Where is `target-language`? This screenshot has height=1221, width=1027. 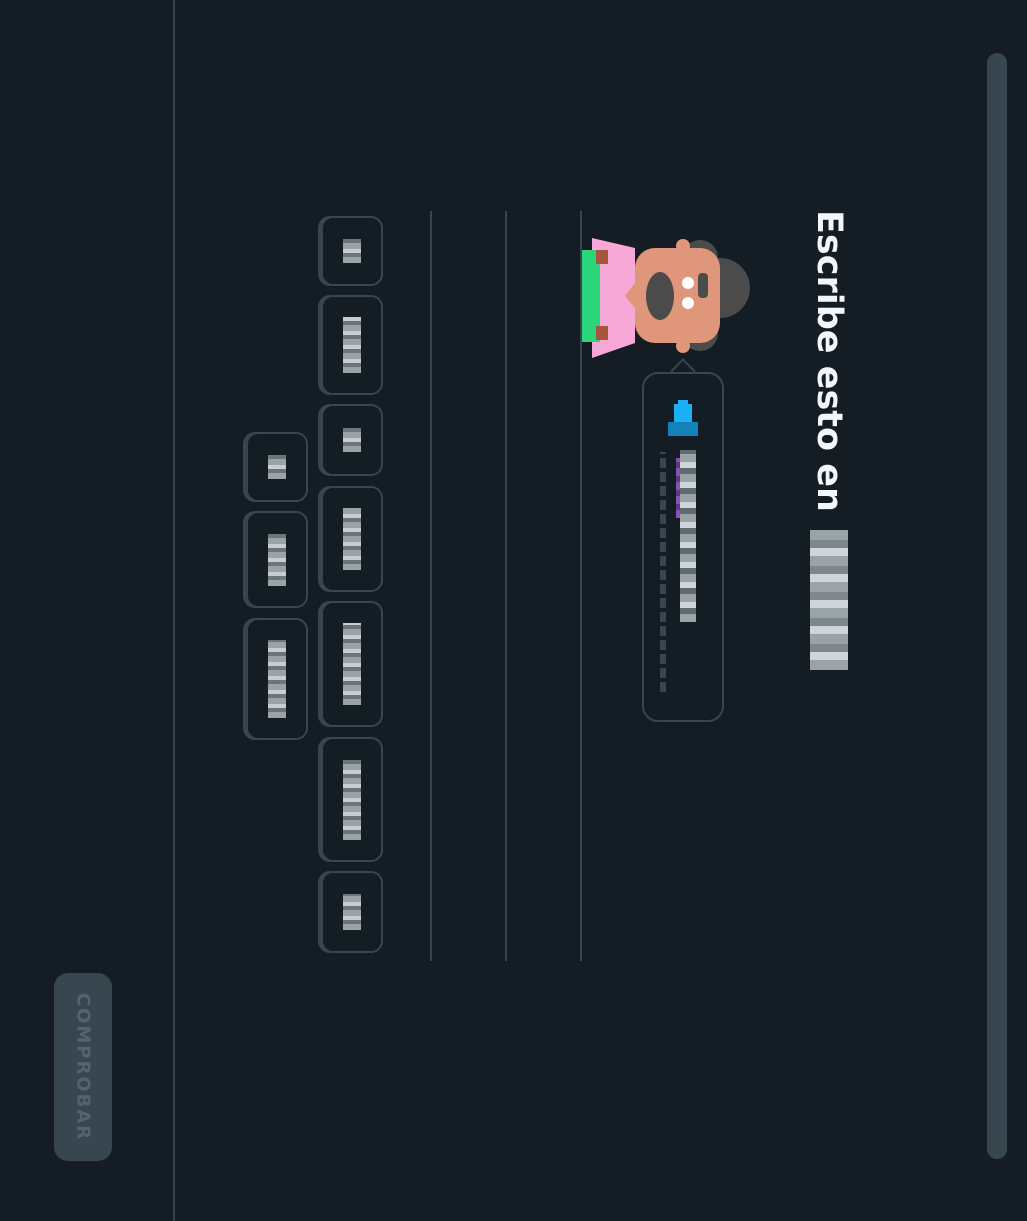
target-language is located at coordinates (829, 600).